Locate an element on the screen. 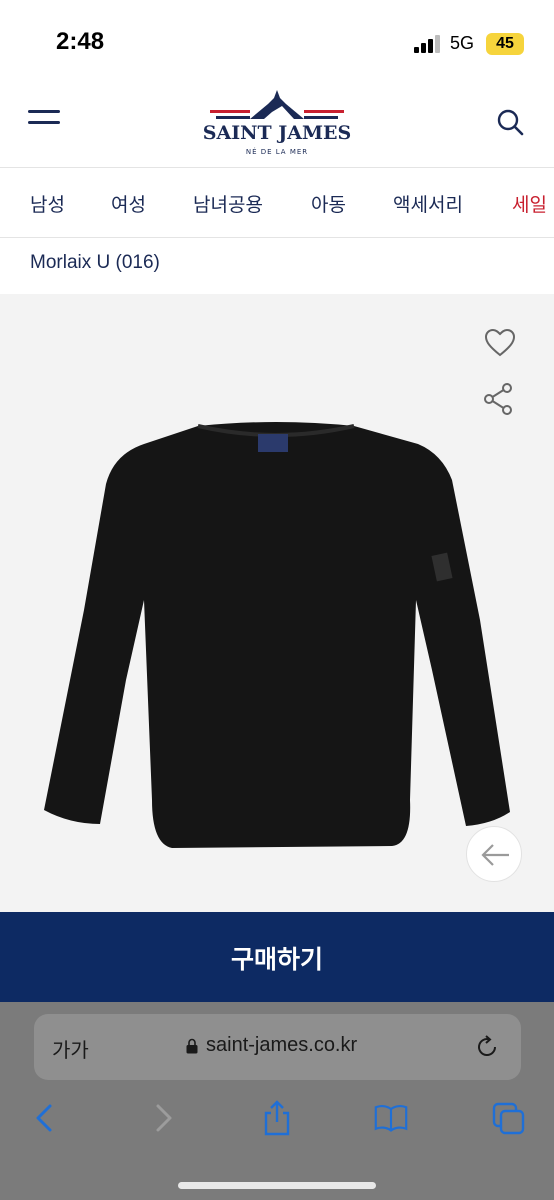 This screenshot has width=554, height=1200. brand-tagline: NÉ DE LA MER is located at coordinates (277, 152).